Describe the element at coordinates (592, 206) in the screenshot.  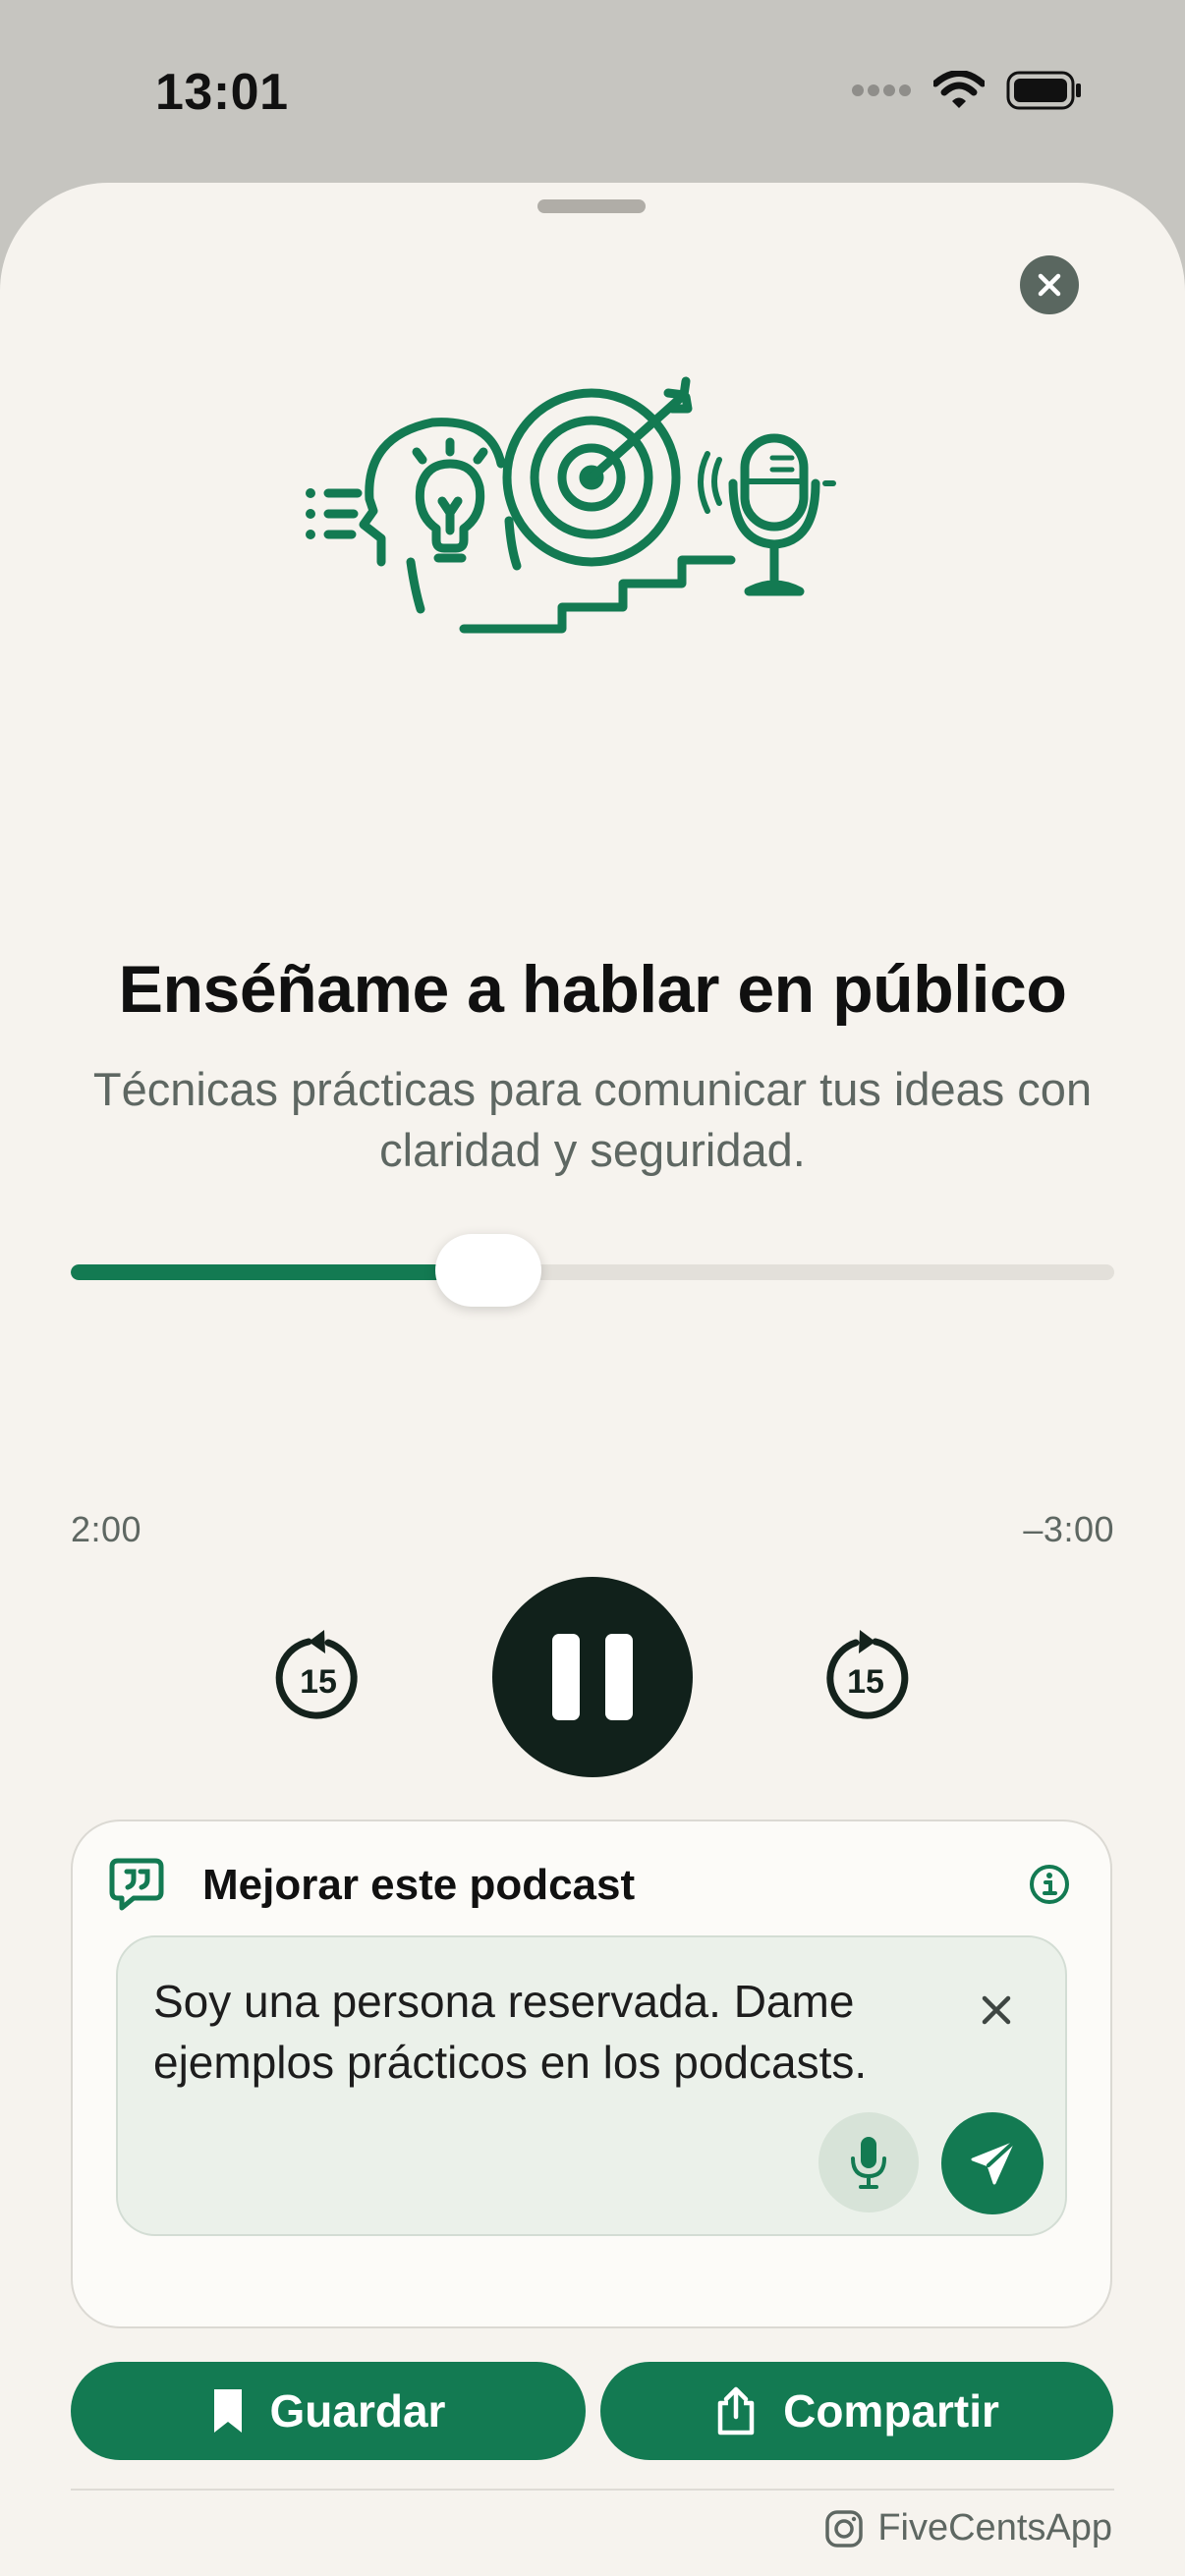
I see `sheet-grabber` at that location.